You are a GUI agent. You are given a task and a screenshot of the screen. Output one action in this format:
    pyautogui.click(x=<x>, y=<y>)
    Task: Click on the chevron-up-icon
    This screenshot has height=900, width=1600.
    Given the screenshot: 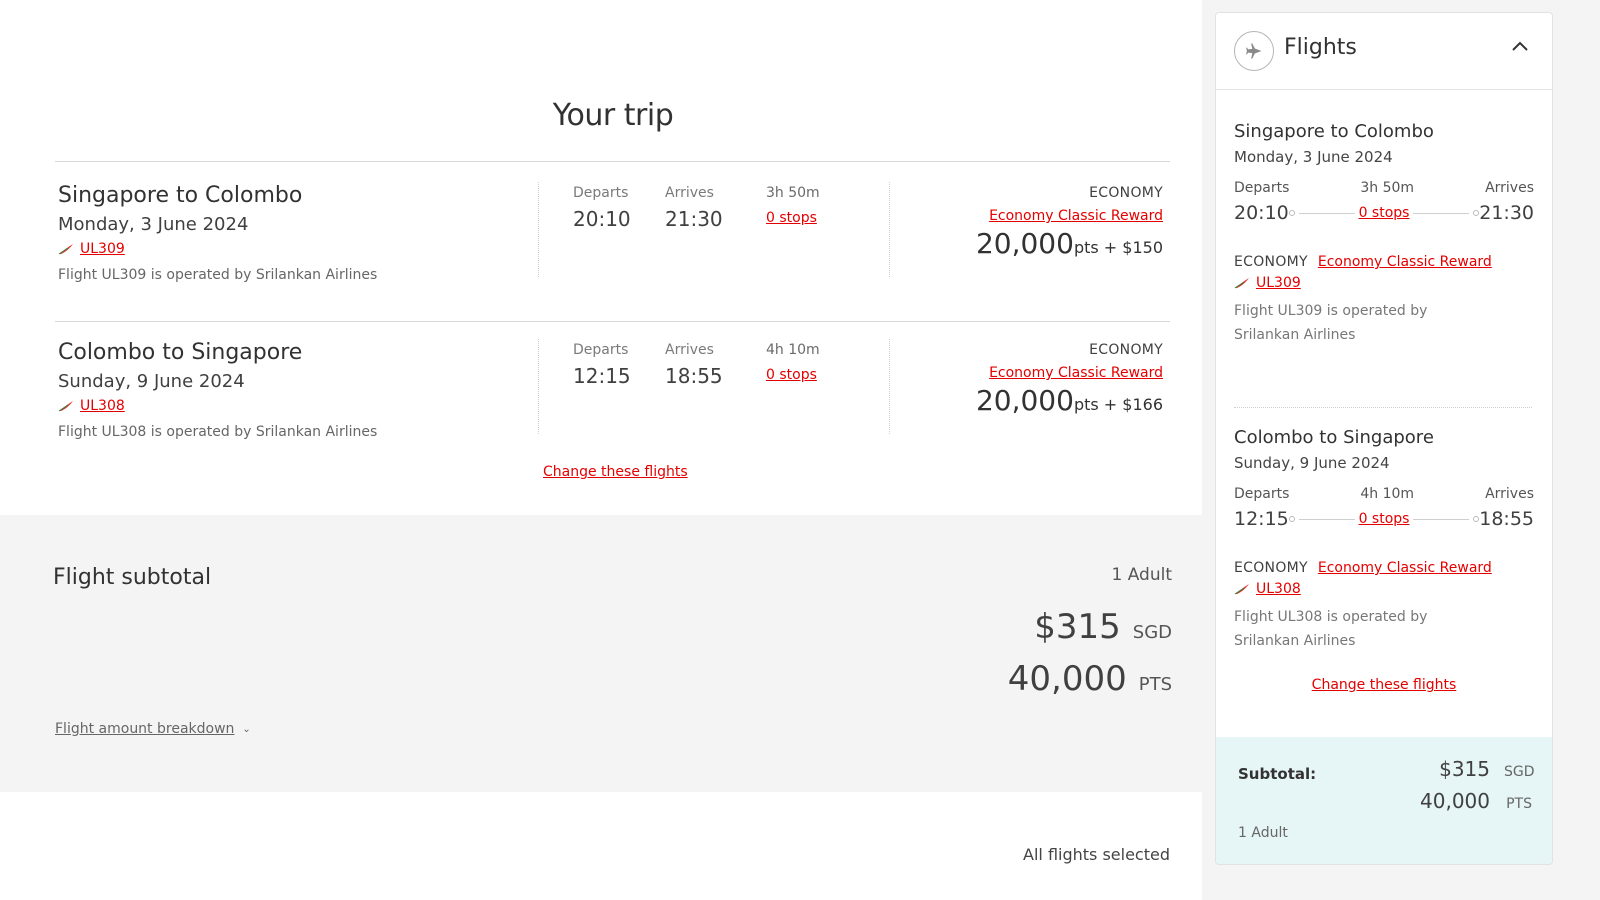 What is the action you would take?
    pyautogui.click(x=1520, y=47)
    